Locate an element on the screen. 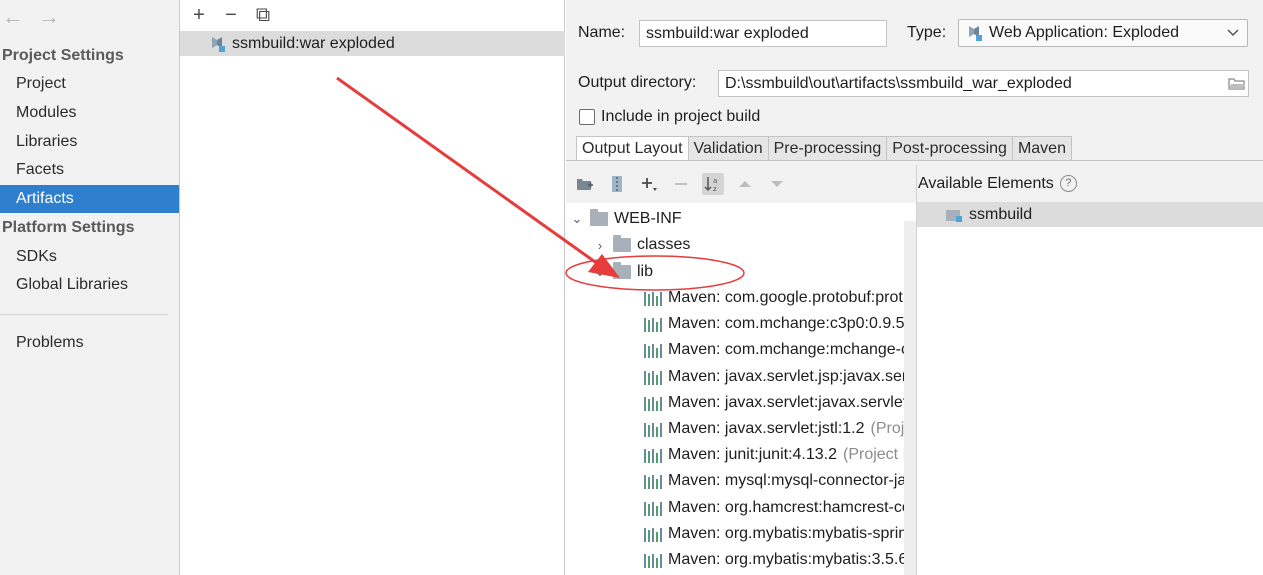 This screenshot has height=575, width=1263. sidebar-item-libraries: Libraries is located at coordinates (89, 142).